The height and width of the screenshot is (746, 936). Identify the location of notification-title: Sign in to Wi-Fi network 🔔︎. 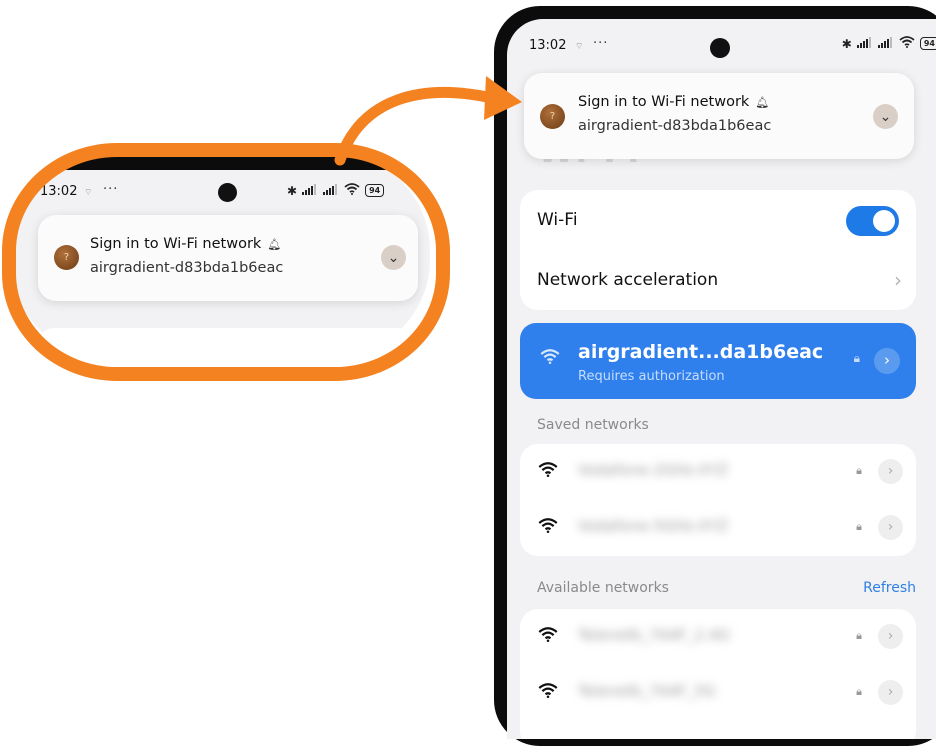
(673, 102).